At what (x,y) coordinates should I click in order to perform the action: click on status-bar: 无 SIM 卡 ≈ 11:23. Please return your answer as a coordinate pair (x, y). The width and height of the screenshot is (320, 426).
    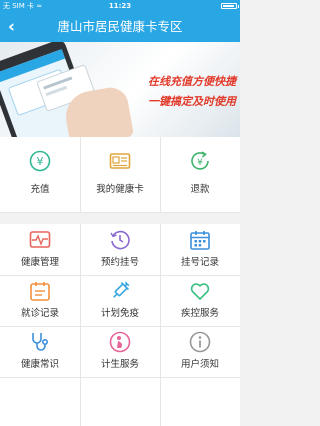
    Looking at the image, I should click on (120, 6).